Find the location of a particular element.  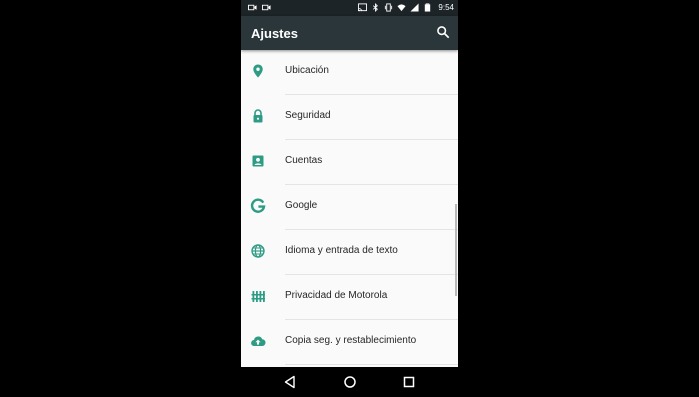

signal-icon is located at coordinates (414, 7).